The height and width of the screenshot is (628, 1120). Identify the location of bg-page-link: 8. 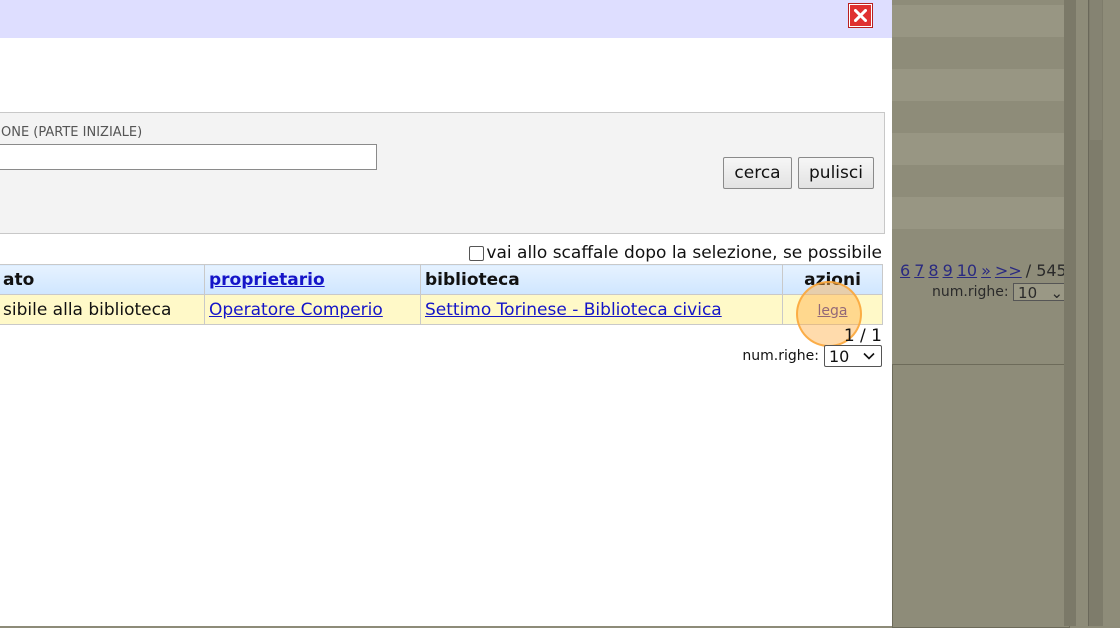
(933, 270).